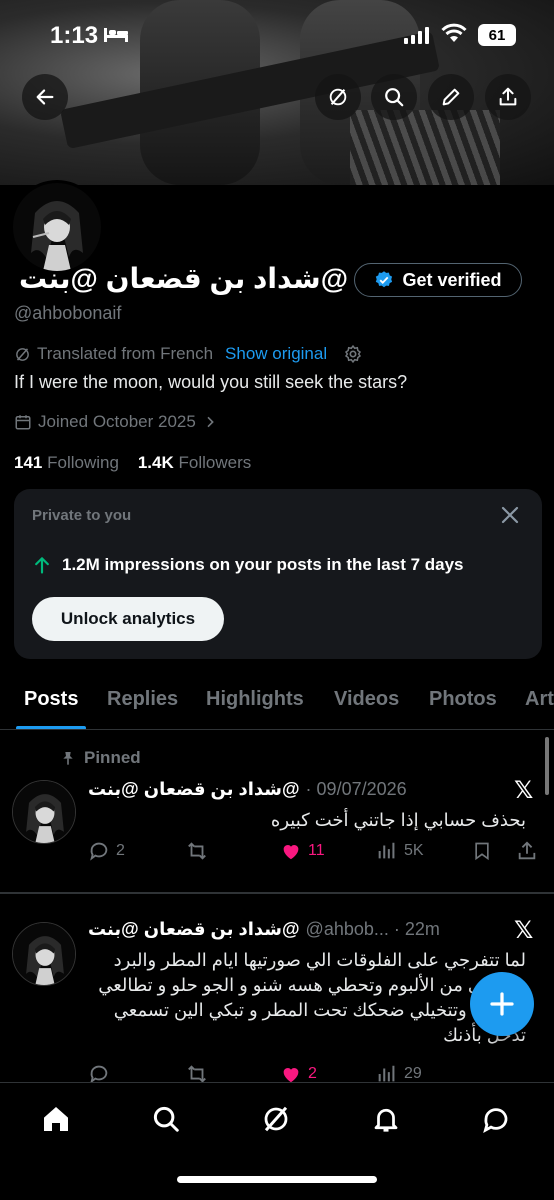  I want to click on view-count: 5K, so click(414, 850).